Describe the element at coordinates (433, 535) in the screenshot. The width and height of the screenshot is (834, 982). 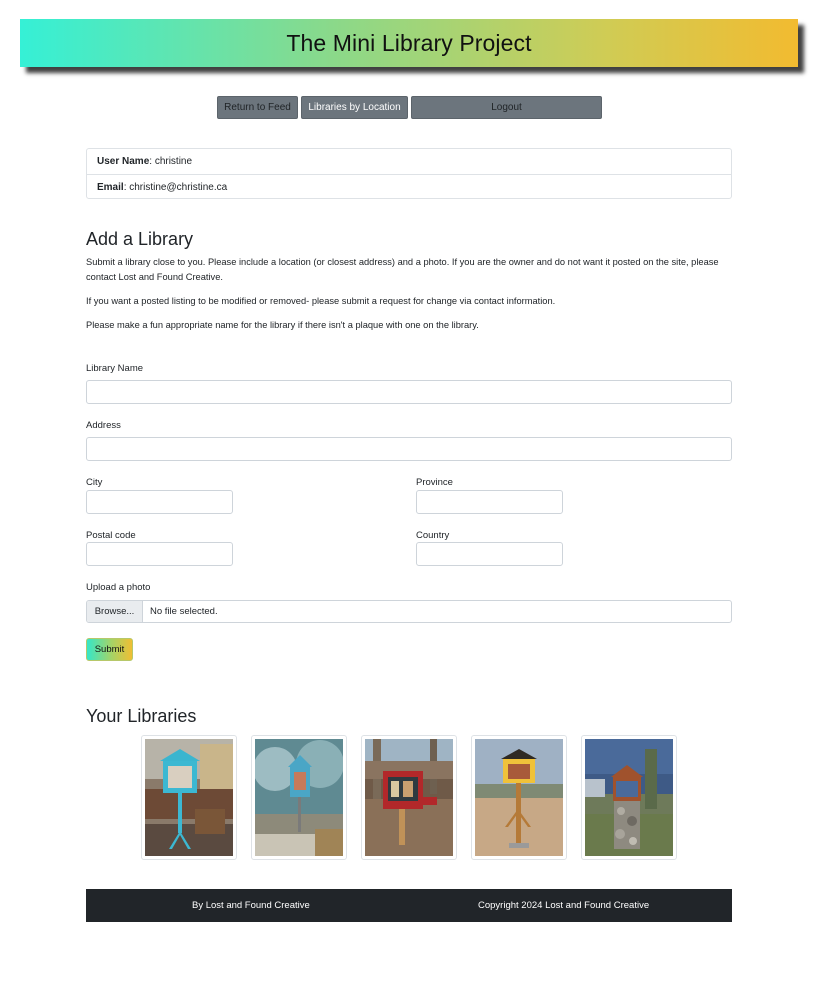
I see `country-label: Country` at that location.